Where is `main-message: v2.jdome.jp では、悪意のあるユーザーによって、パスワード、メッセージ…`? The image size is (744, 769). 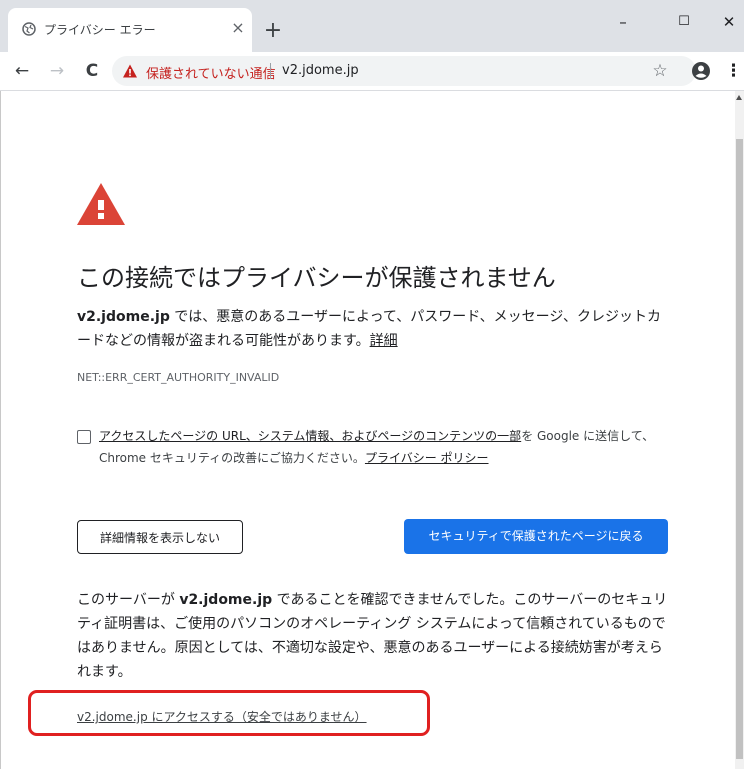 main-message: v2.jdome.jp では、悪意のあるユーザーによって、パスワード、メッセージ… is located at coordinates (372, 329).